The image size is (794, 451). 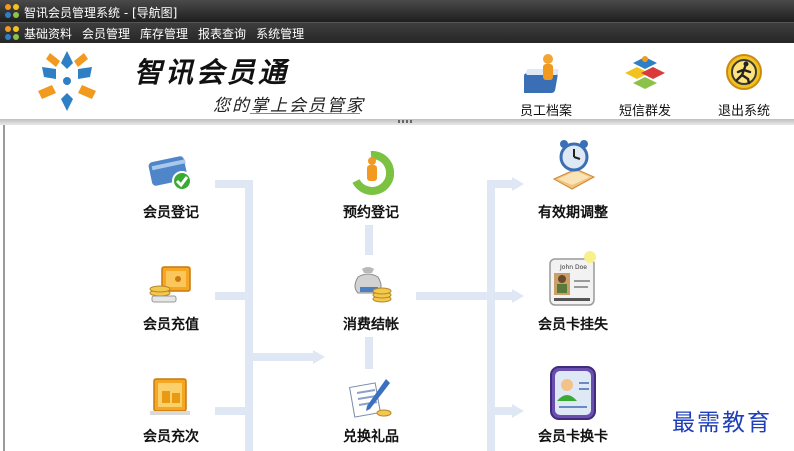 I want to click on redeem-gift-button: 兑换礼品, so click(x=371, y=410).